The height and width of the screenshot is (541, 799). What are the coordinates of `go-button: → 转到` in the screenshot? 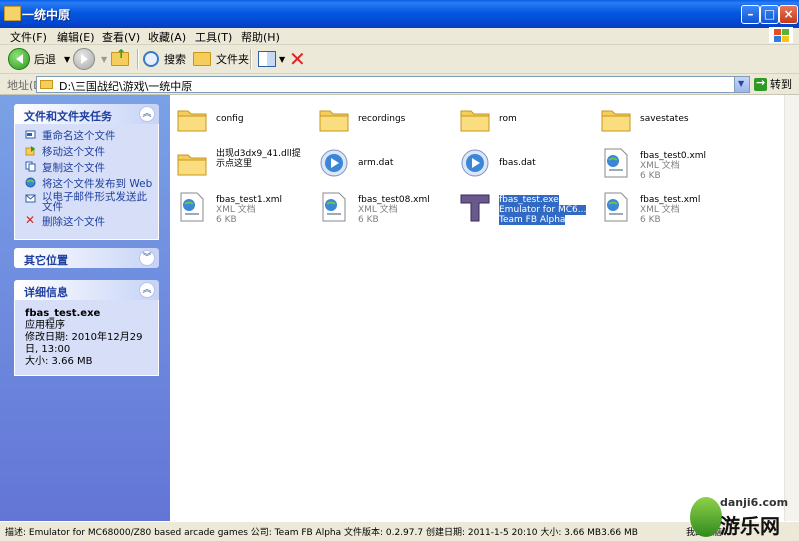 It's located at (773, 84).